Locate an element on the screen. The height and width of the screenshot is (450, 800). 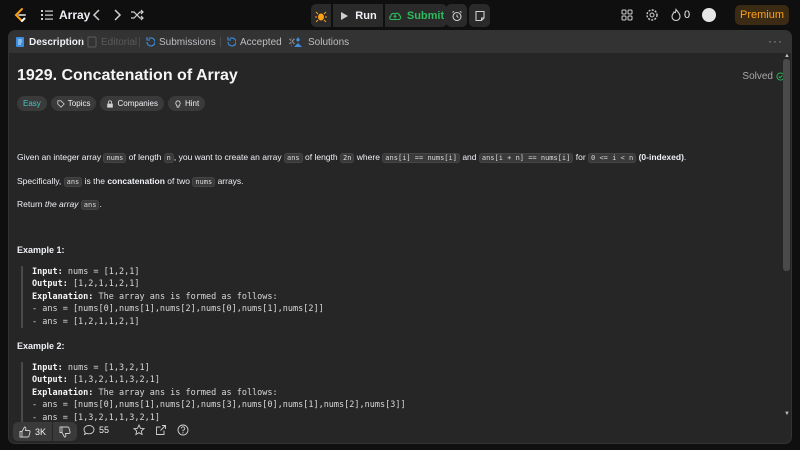
run-button: Run is located at coordinates (358, 15).